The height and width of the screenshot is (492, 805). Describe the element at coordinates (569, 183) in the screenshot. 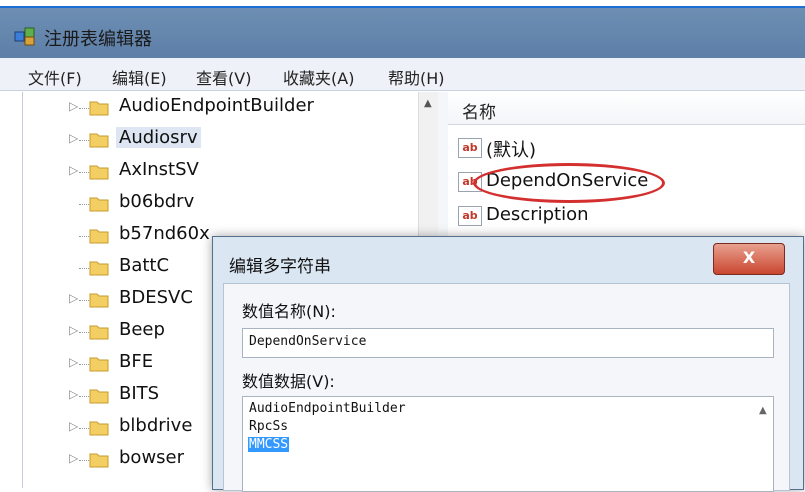

I see `annotation-circle` at that location.